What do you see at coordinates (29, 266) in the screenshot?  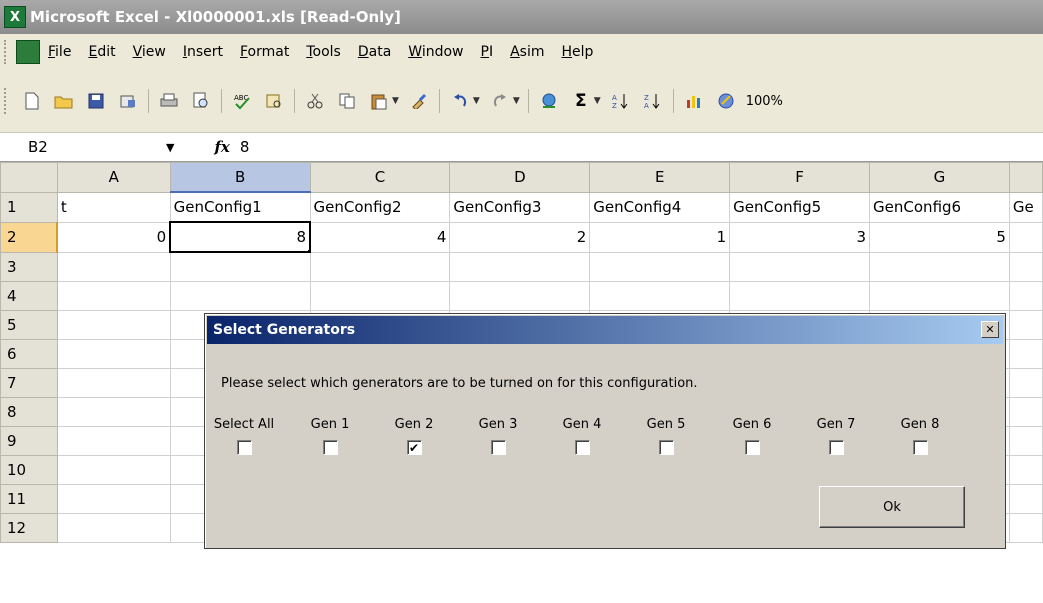 I see `row-header: 3` at bounding box center [29, 266].